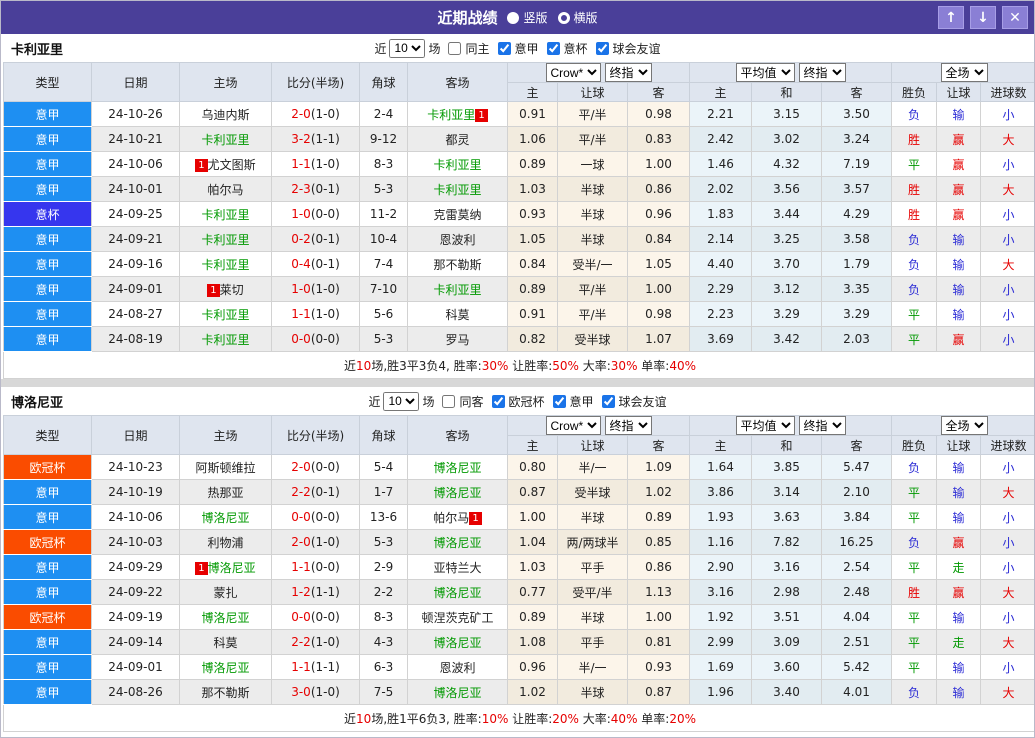 This screenshot has width=1035, height=738. I want to click on corner-count: 7-5, so click(383, 692).